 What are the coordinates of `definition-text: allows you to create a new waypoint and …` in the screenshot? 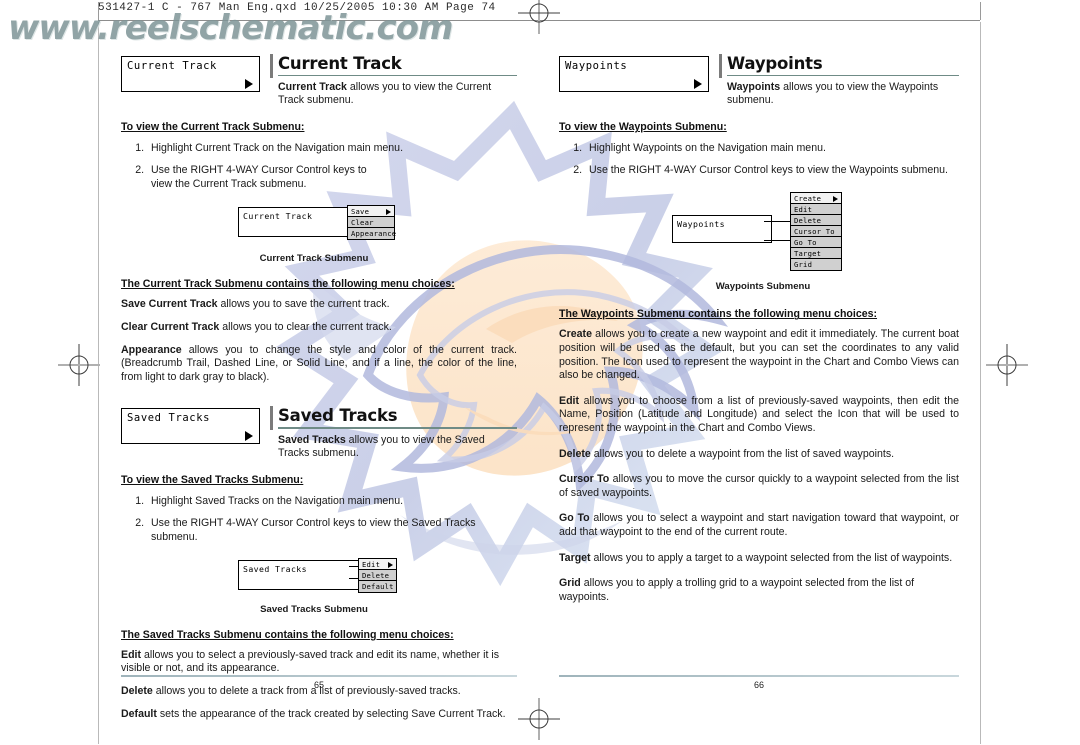 It's located at (759, 355).